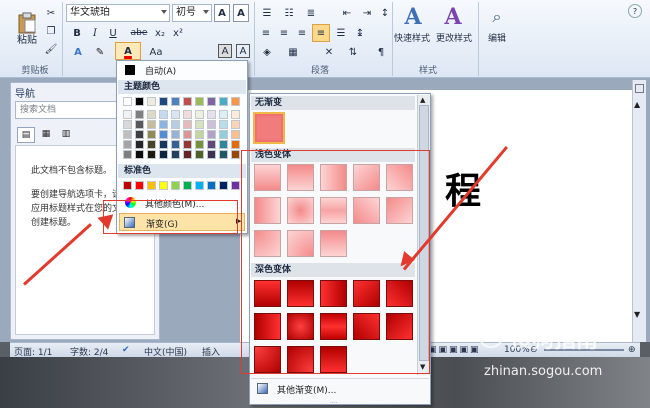 The image size is (650, 408). What do you see at coordinates (453, 17) in the screenshot?
I see `change-styles-button: A` at bounding box center [453, 17].